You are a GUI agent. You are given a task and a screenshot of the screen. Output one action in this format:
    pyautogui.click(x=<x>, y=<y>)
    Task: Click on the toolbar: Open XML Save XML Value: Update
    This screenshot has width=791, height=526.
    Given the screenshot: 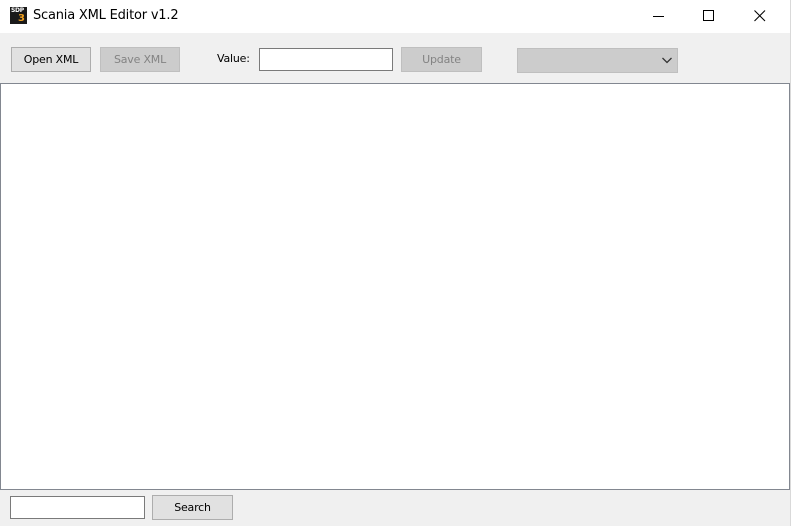 What is the action you would take?
    pyautogui.click(x=395, y=60)
    